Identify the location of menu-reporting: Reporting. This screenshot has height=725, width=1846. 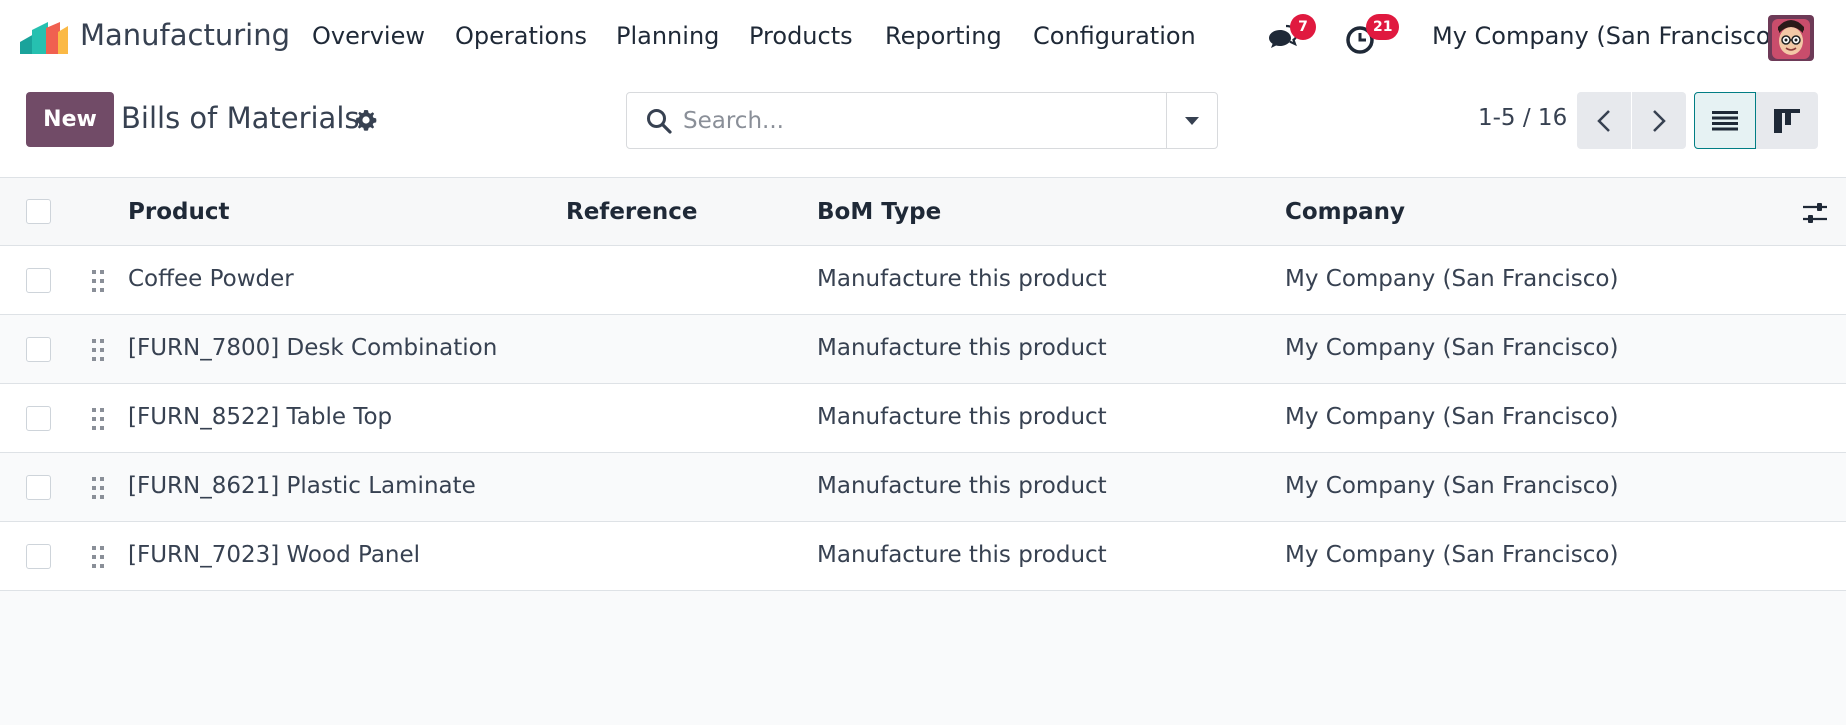
(943, 36).